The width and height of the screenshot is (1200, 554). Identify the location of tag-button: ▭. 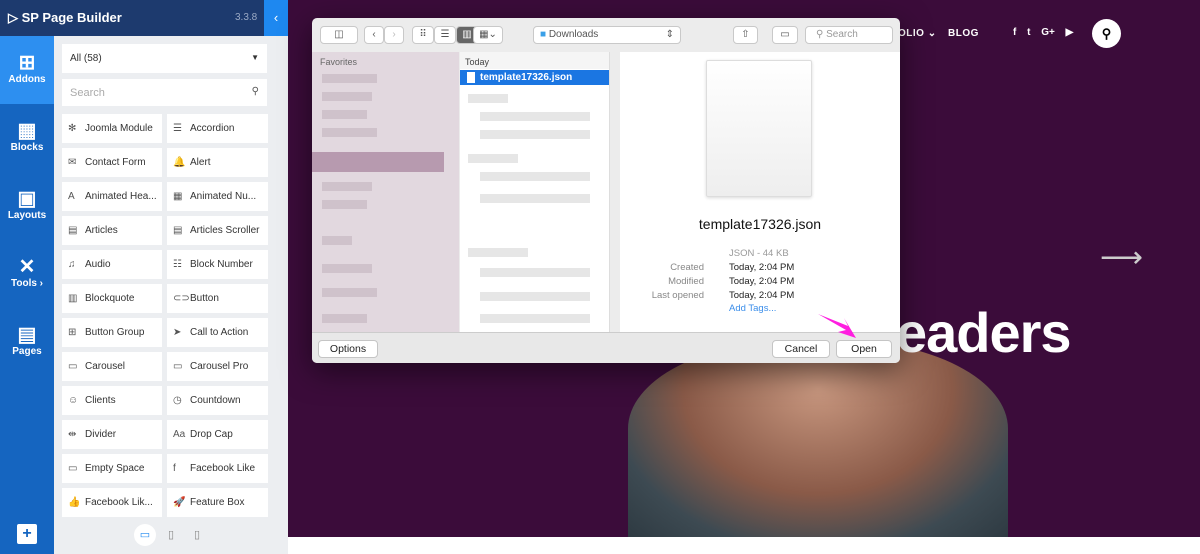
(785, 35).